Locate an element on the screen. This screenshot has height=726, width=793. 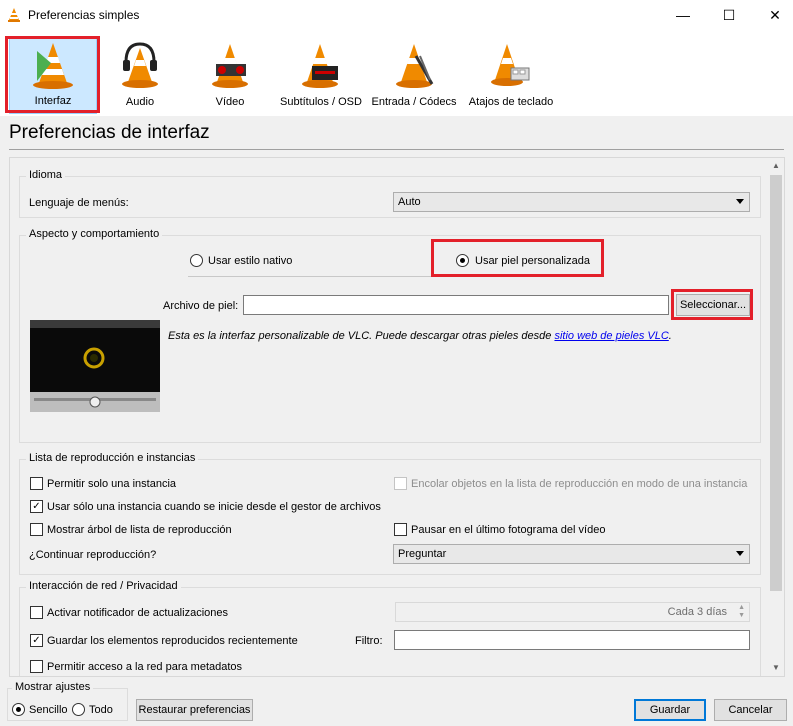
menu-language-select: Auto is located at coordinates (571, 202).